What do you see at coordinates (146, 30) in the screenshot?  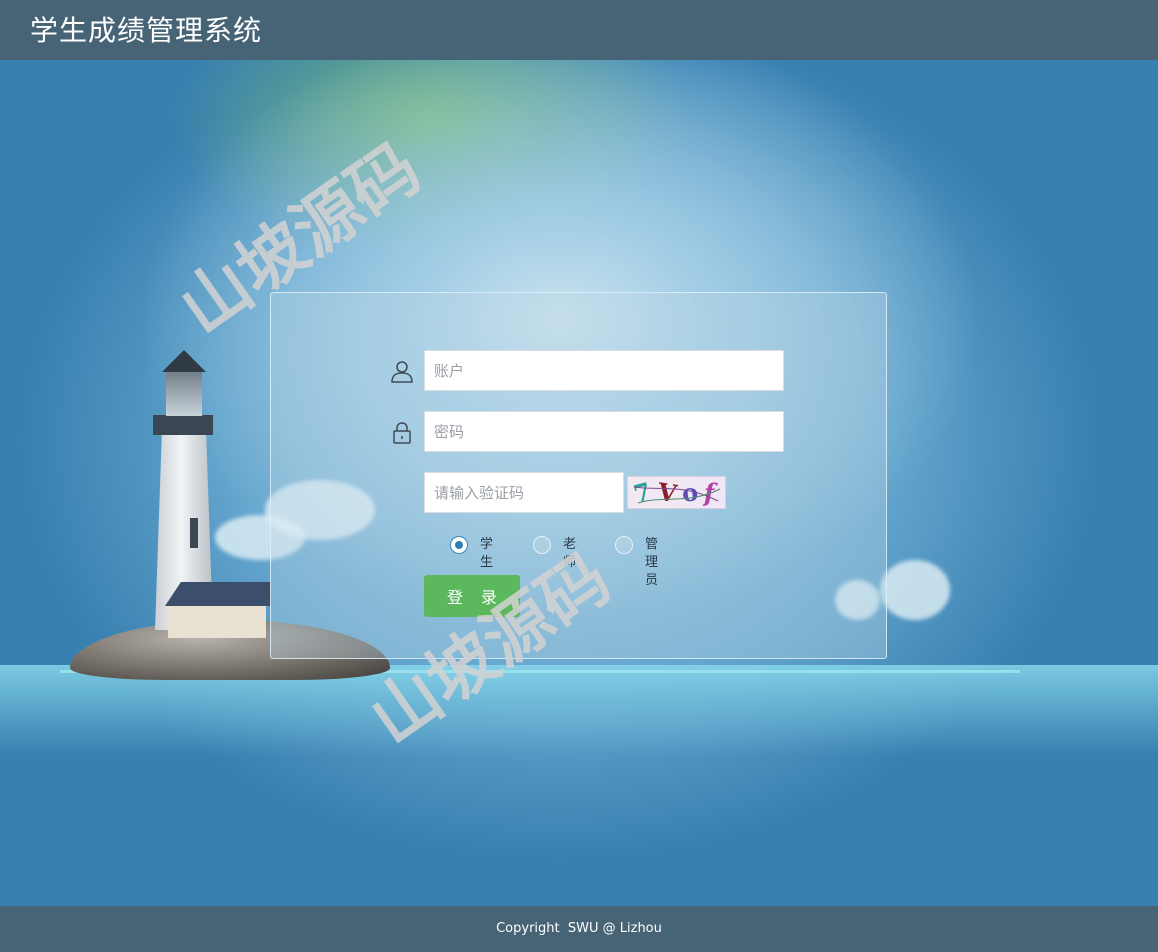 I see `app-title: 学生成绩管理系统` at bounding box center [146, 30].